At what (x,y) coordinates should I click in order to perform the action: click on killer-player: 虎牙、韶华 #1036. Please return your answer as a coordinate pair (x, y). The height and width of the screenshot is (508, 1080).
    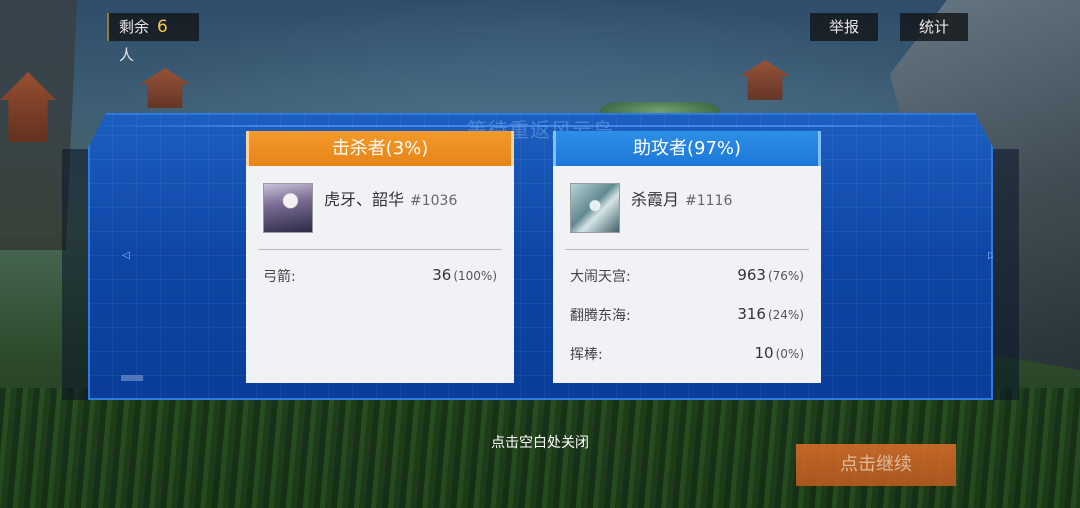
    Looking at the image, I should click on (380, 207).